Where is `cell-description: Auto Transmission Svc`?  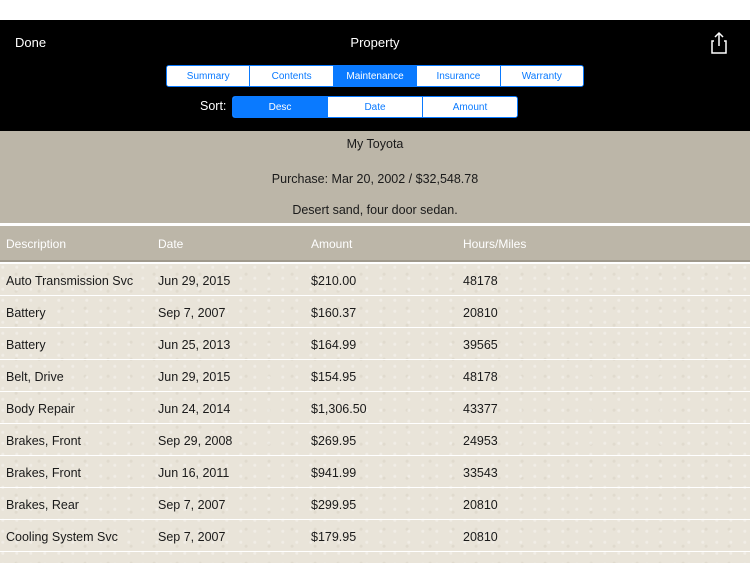
cell-description: Auto Transmission Svc is located at coordinates (70, 281).